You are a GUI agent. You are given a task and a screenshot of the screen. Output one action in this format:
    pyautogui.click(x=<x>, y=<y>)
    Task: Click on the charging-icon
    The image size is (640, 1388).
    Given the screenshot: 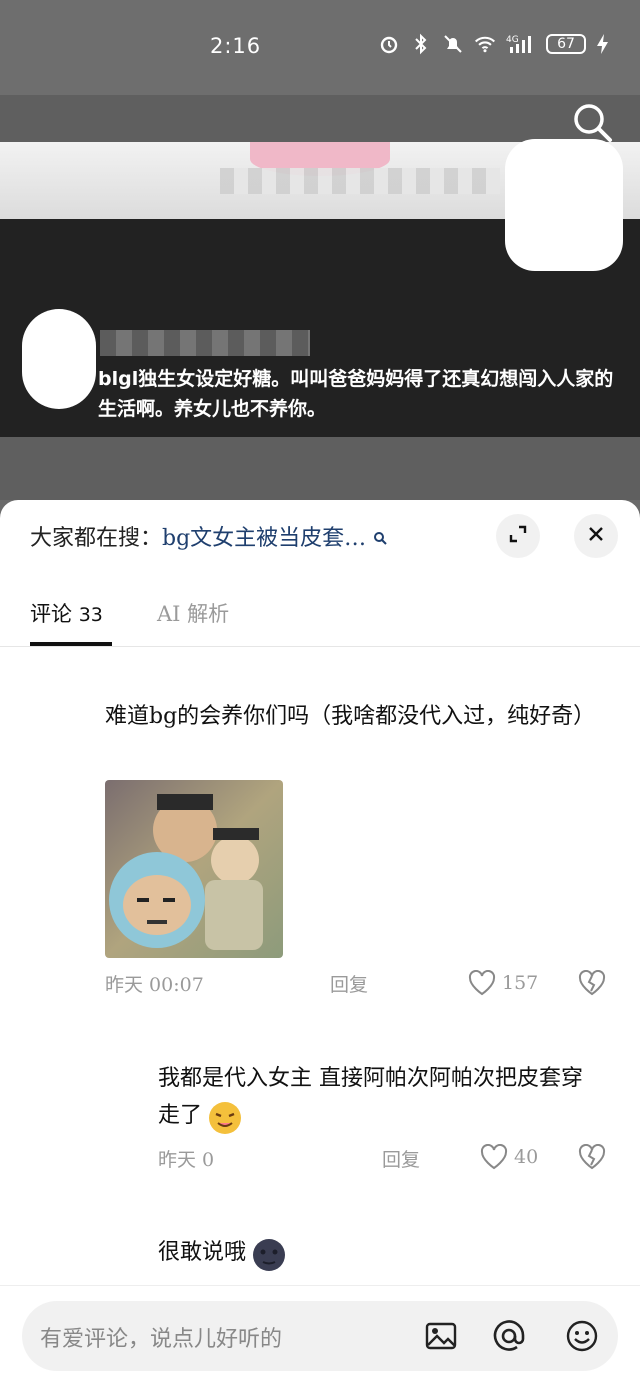 What is the action you would take?
    pyautogui.click(x=603, y=44)
    